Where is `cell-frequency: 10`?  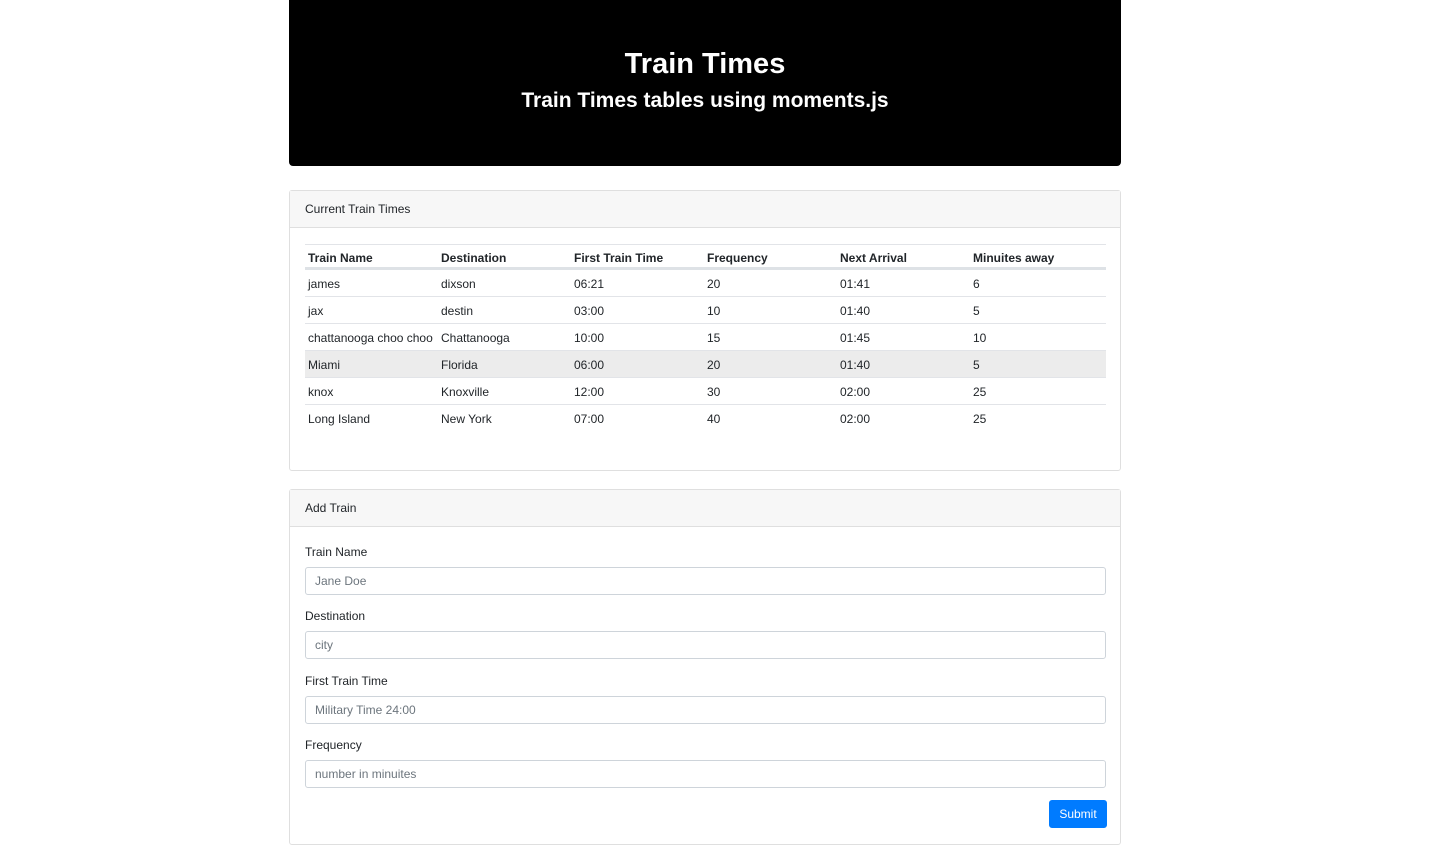 cell-frequency: 10 is located at coordinates (770, 310).